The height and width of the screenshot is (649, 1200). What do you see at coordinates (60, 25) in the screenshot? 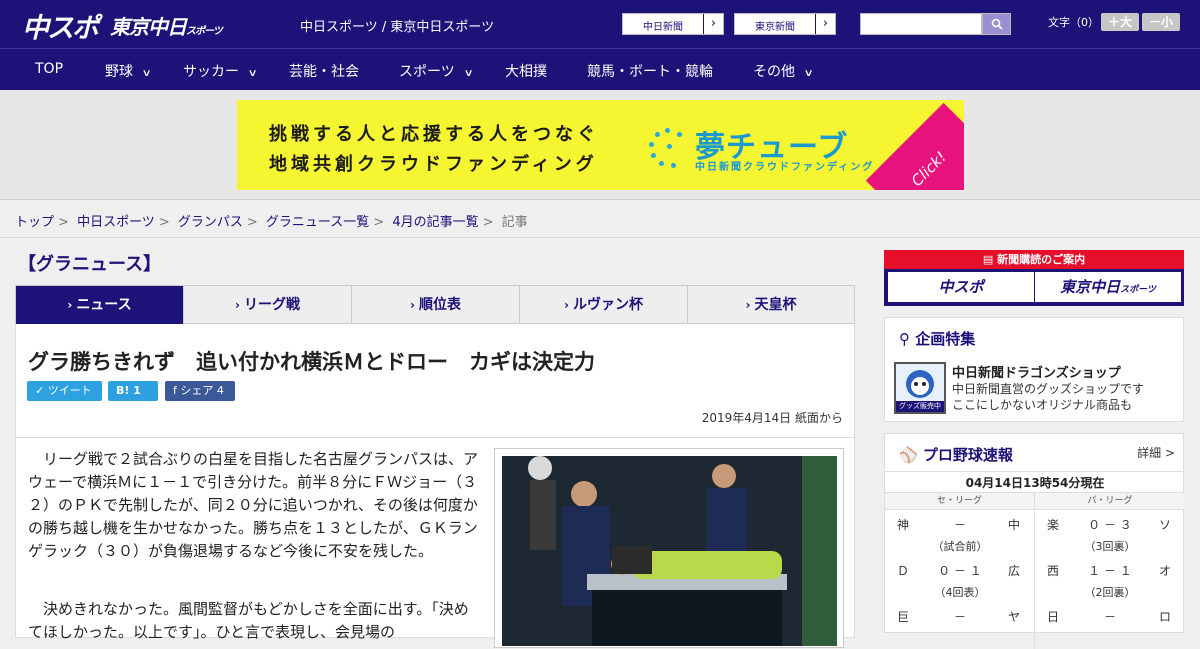
I see `chuspo-logo: 中スポ` at bounding box center [60, 25].